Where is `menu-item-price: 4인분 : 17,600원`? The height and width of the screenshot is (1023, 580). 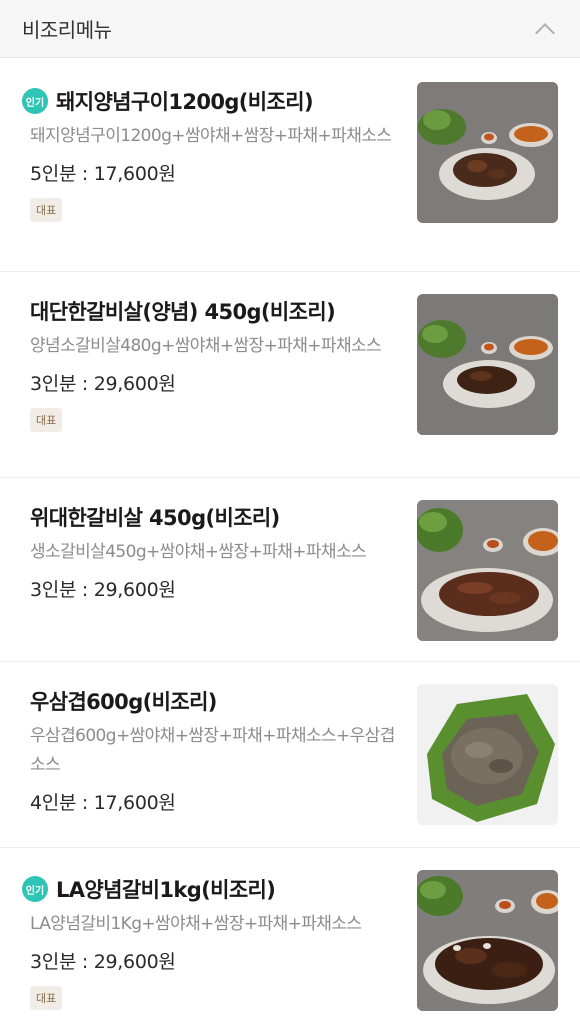 menu-item-price: 4인분 : 17,600원 is located at coordinates (103, 803).